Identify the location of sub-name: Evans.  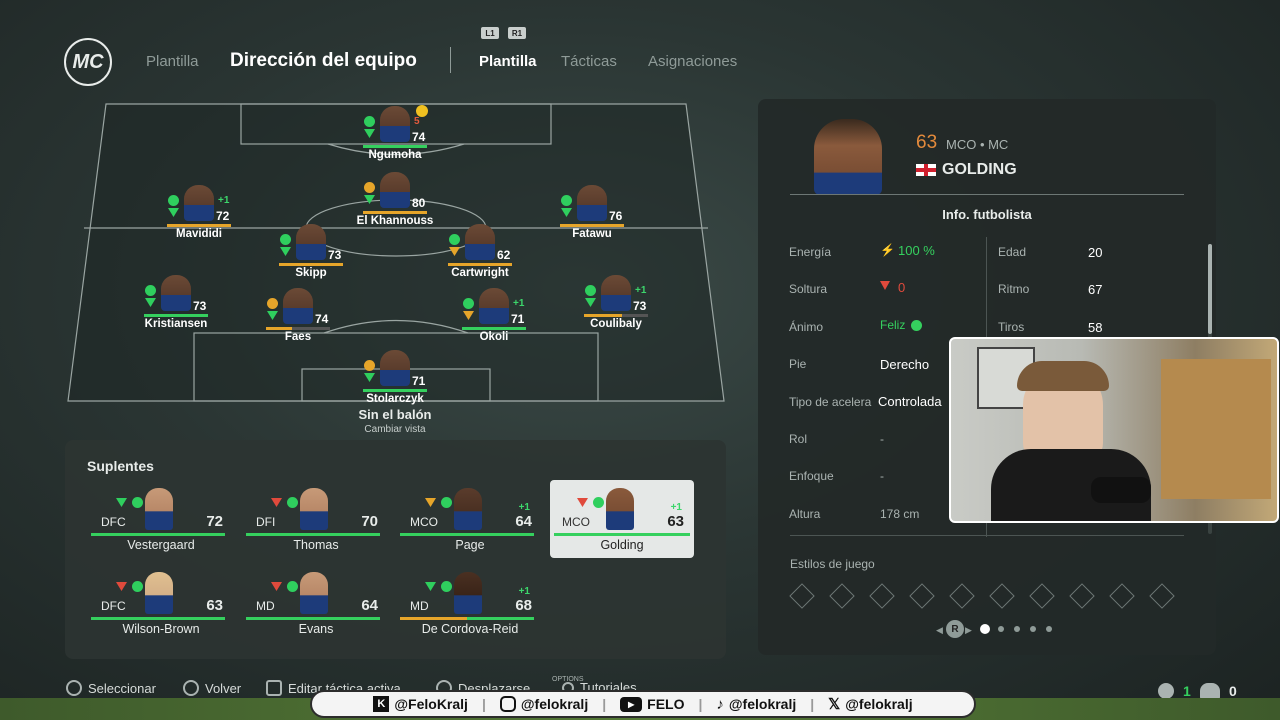
(316, 629).